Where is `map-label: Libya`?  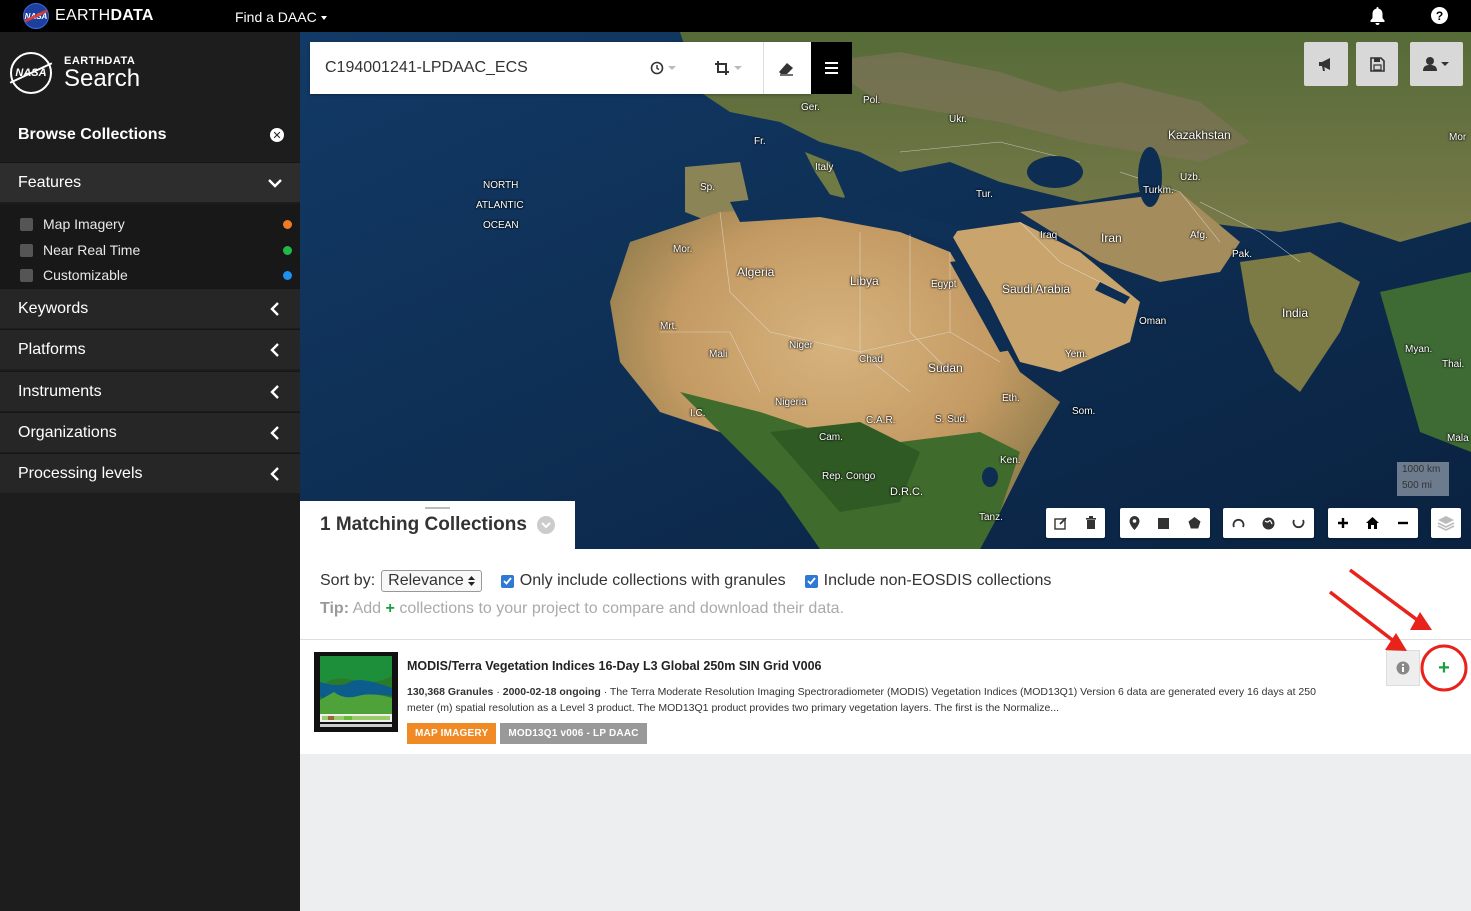 map-label: Libya is located at coordinates (864, 281).